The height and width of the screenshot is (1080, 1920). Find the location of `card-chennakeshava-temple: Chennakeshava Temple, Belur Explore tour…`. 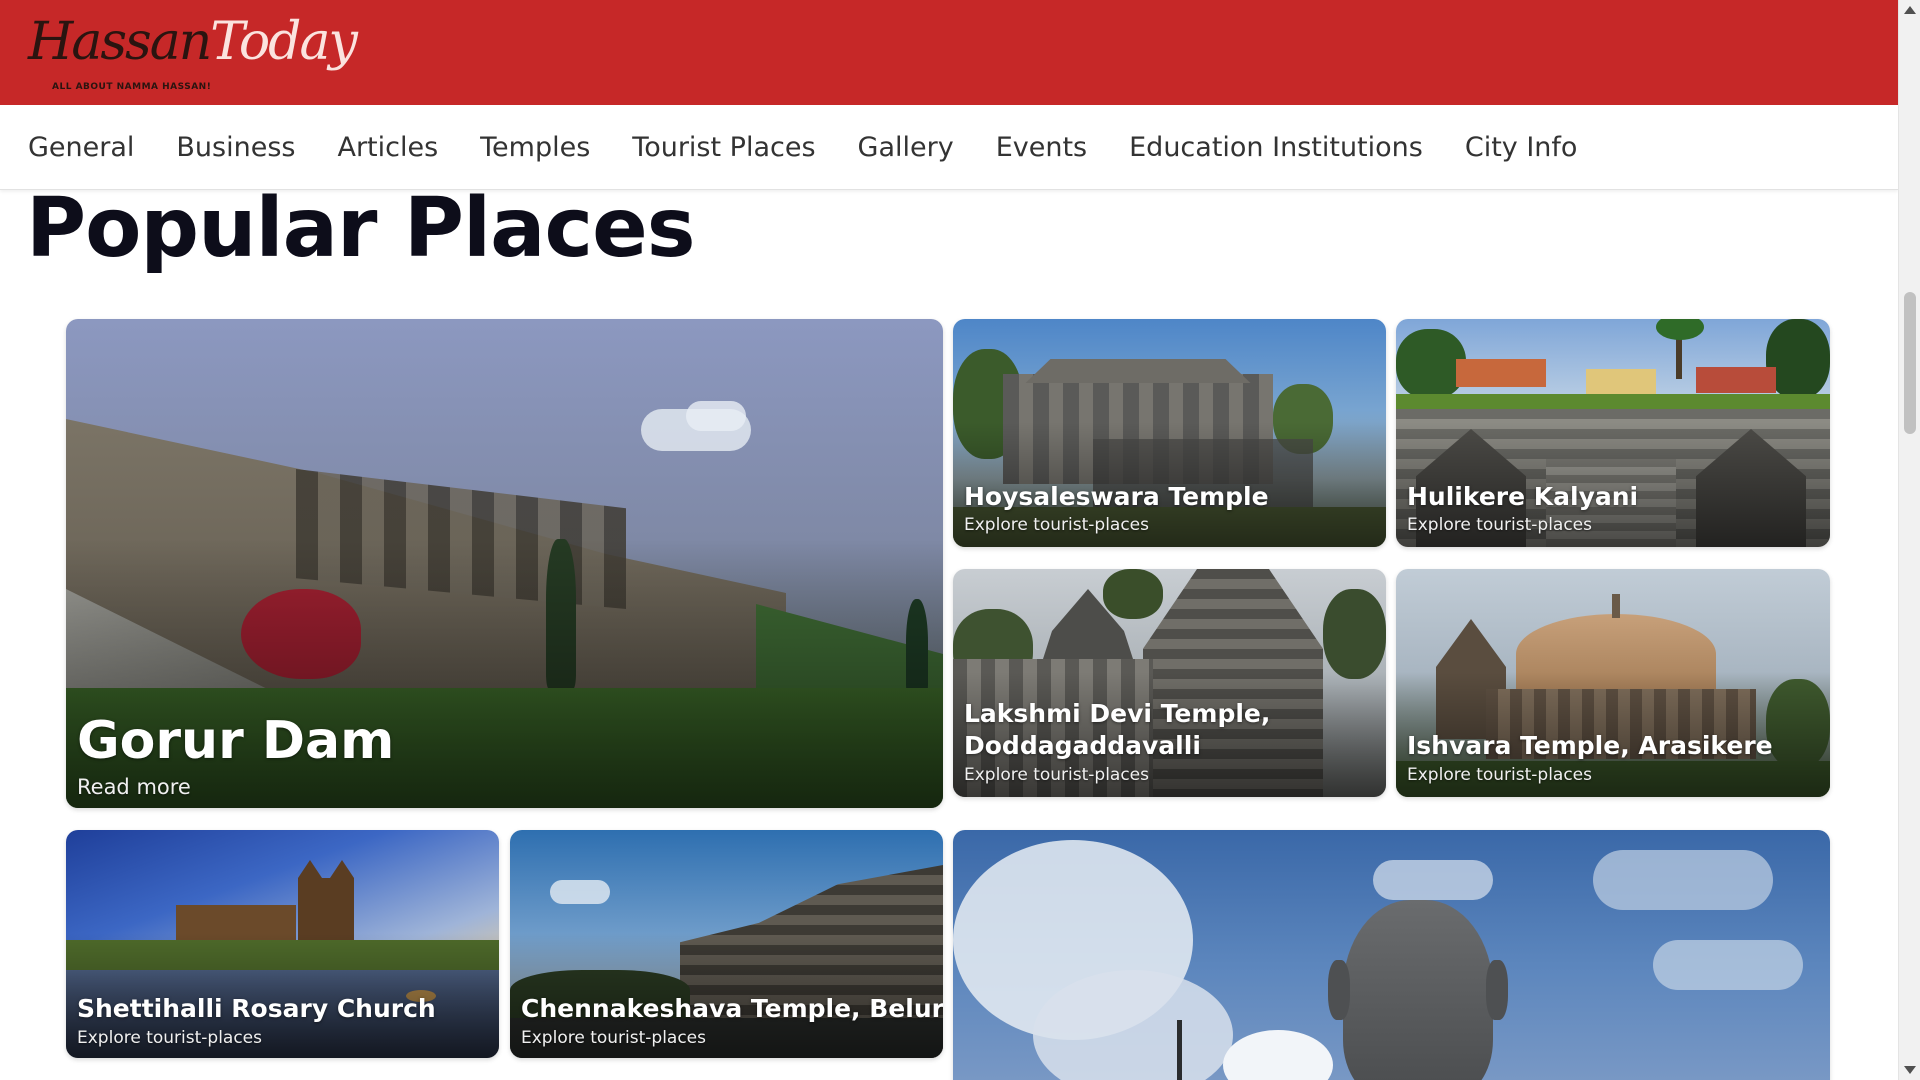

card-chennakeshava-temple: Chennakeshava Temple, Belur Explore tour… is located at coordinates (726, 944).